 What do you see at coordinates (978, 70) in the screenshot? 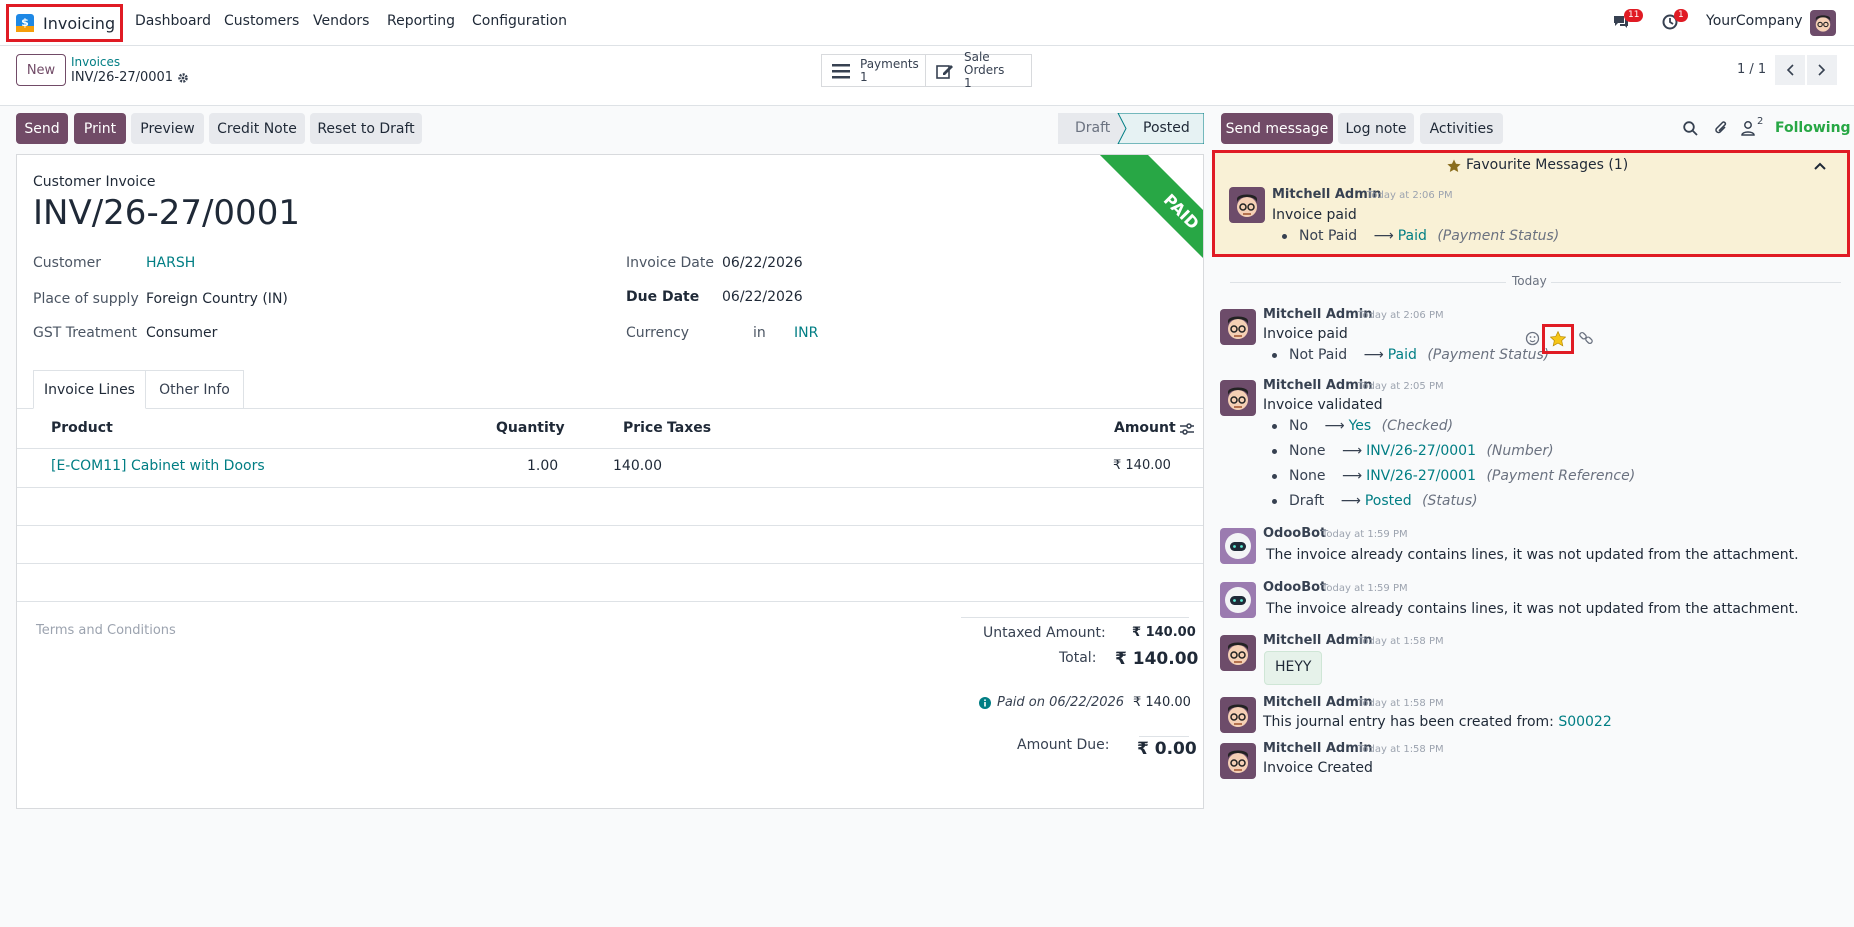
I see `sale-orders-smart-button: Sale Orders 1` at bounding box center [978, 70].